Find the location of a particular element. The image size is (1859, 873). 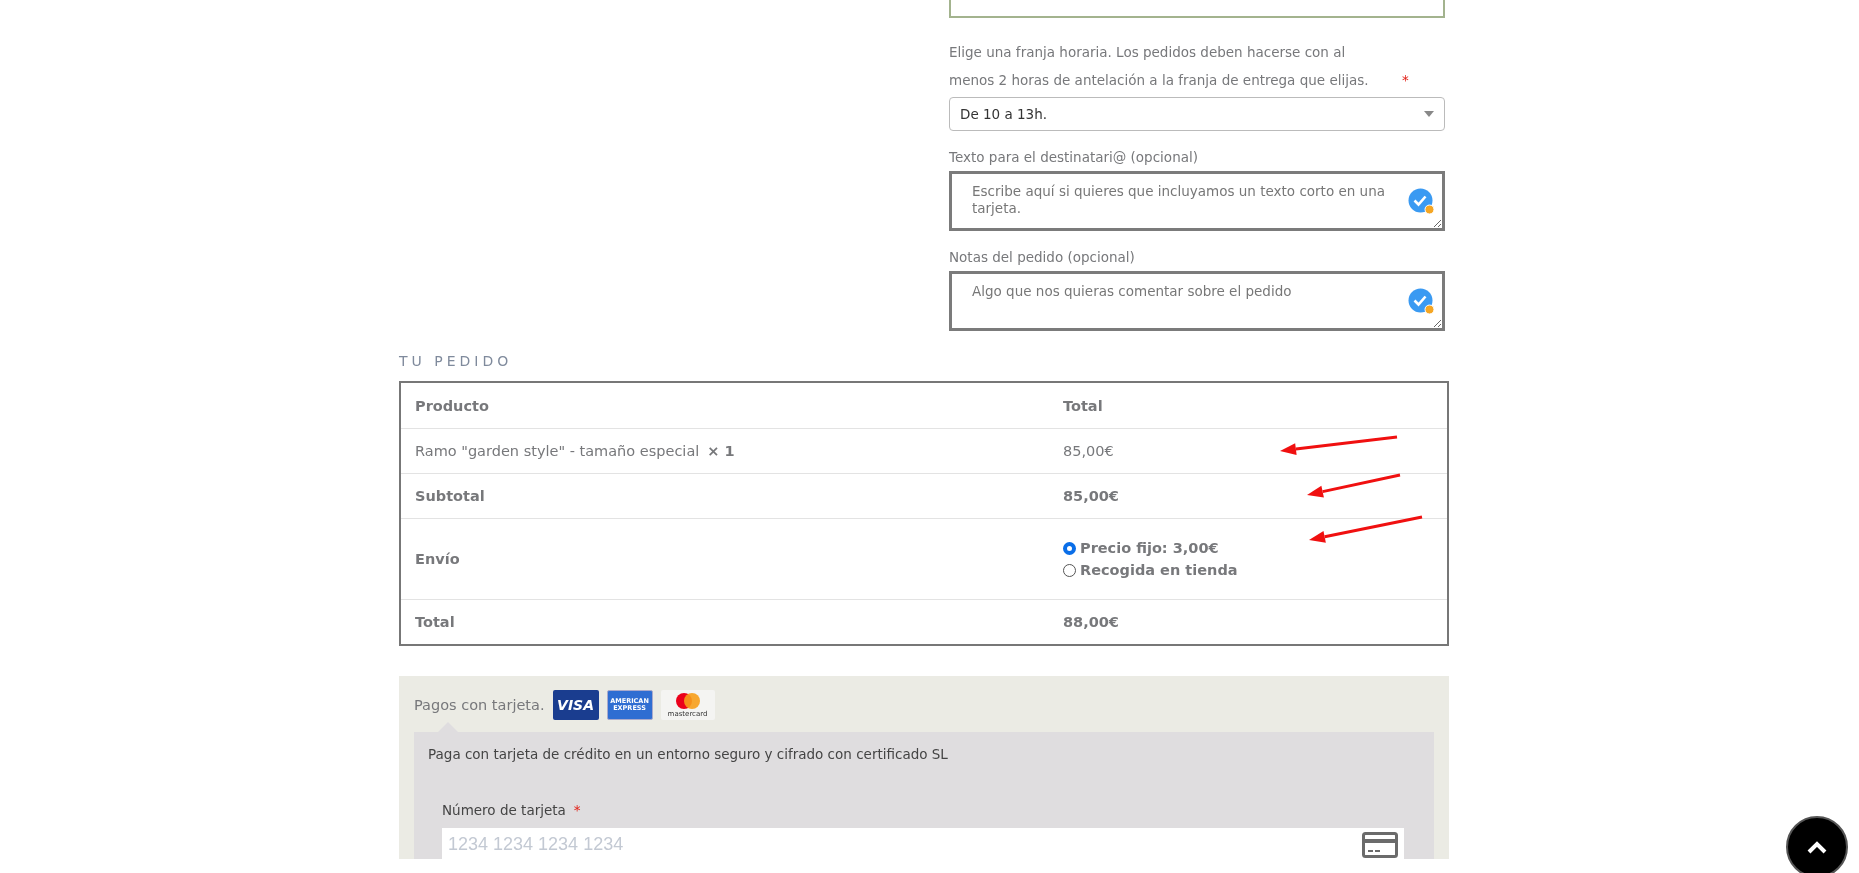

card-logo: VISA is located at coordinates (575, 705).